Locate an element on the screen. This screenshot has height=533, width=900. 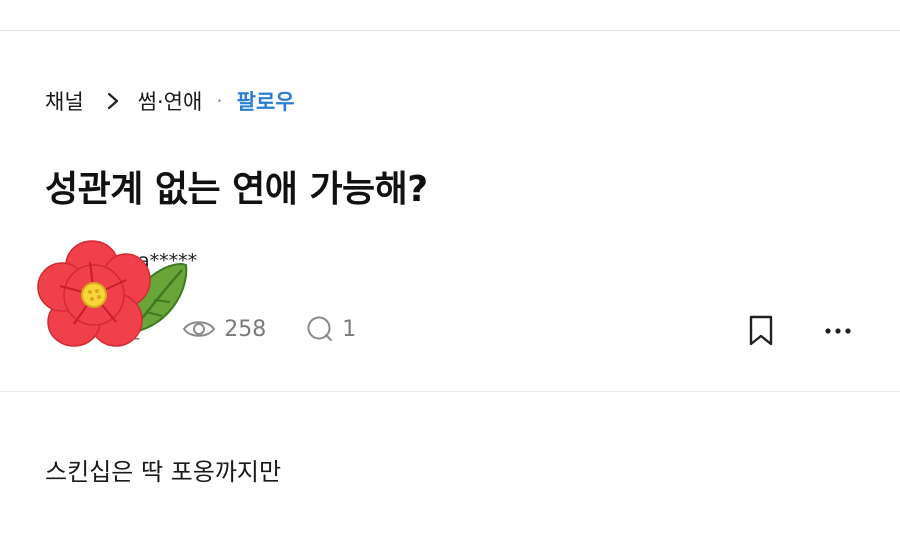
speech-bubble-icon is located at coordinates (320, 328).